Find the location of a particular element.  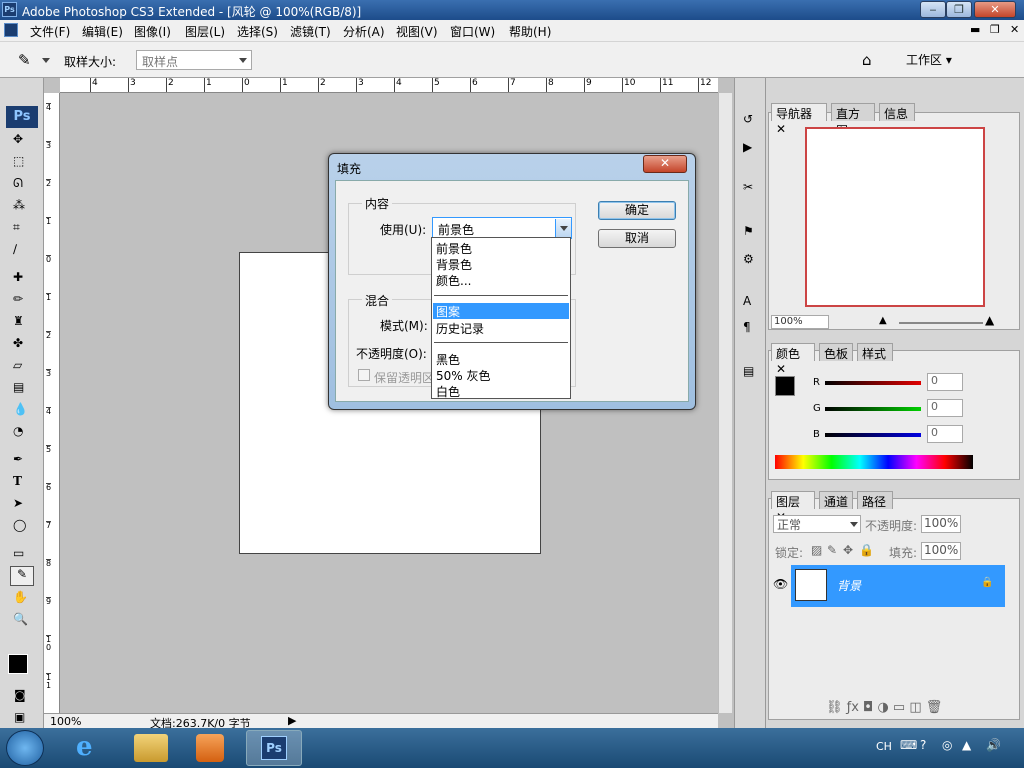

doc-restore-icon: ❐ is located at coordinates (995, 29).